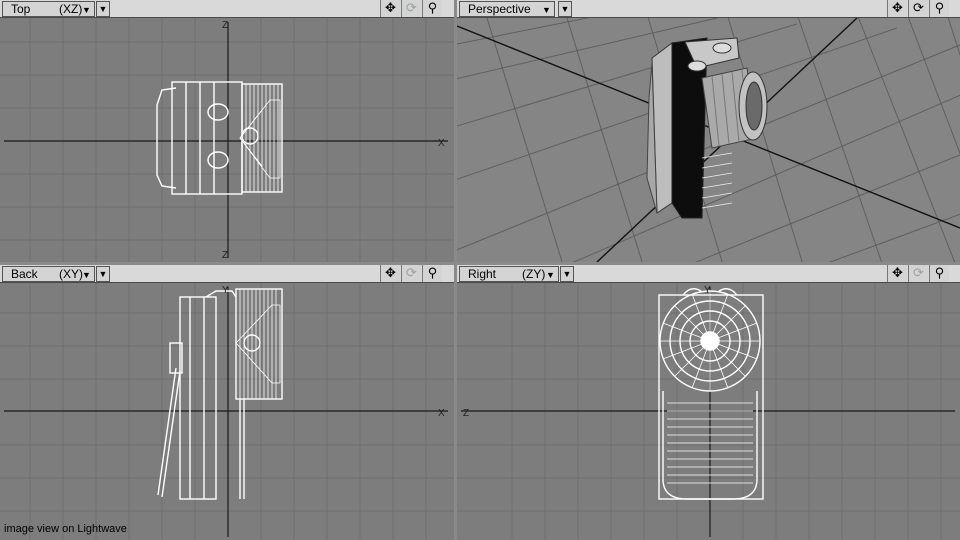  I want to click on view-mode-select: Perspective ▼, so click(507, 9).